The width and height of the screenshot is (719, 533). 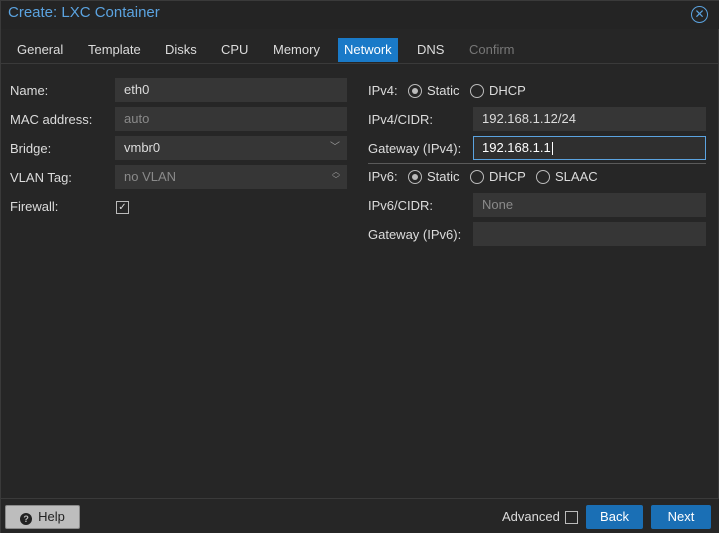 I want to click on ipv6-slaac-radio, so click(x=543, y=177).